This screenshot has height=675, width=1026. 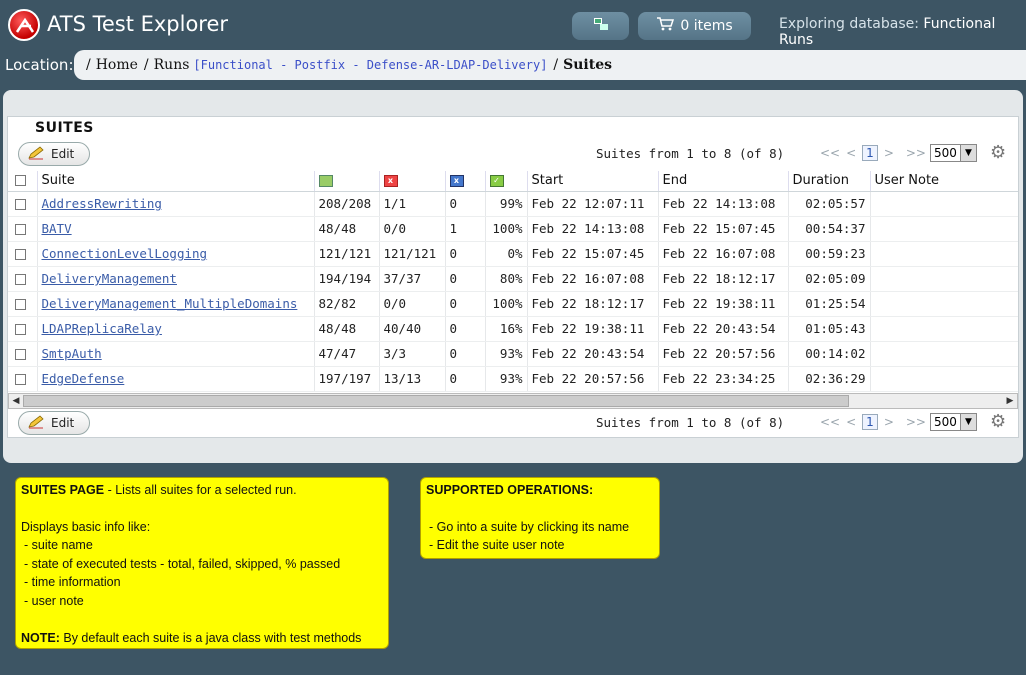 I want to click on scrollbar-thumb, so click(x=436, y=401).